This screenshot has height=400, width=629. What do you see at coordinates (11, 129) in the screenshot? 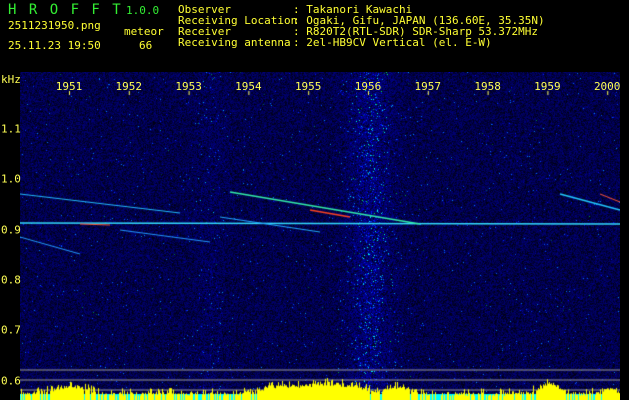
I see `y-tick-label: 1.1` at bounding box center [11, 129].